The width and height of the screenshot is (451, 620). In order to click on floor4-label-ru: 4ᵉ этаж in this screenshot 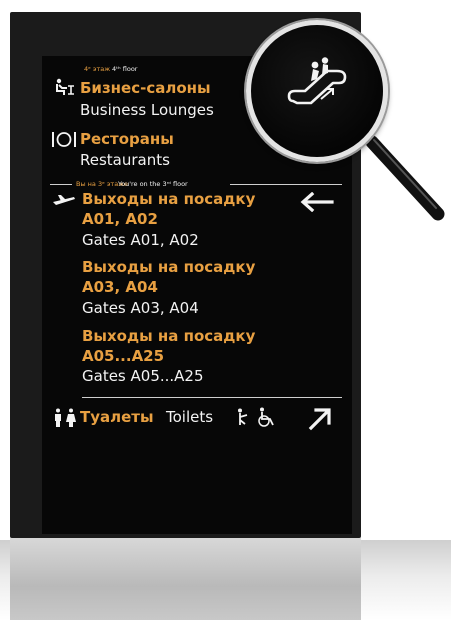, I will do `click(97, 69)`.